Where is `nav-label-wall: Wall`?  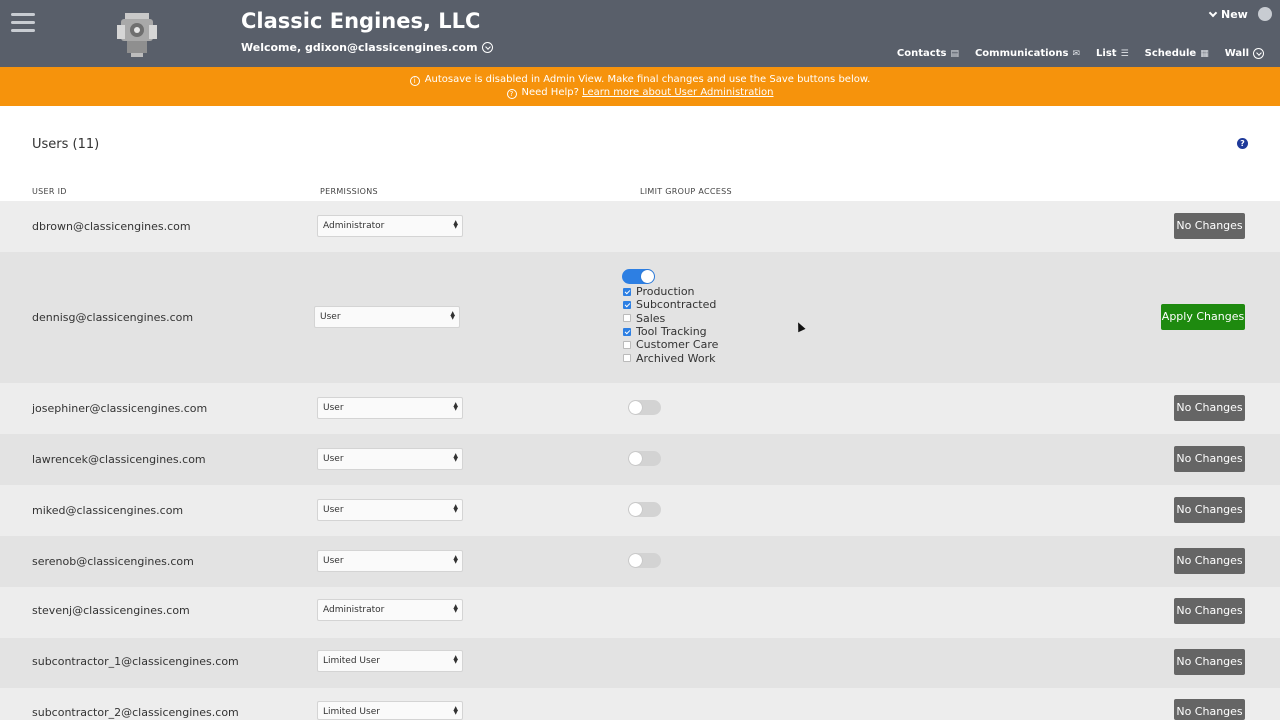 nav-label-wall: Wall is located at coordinates (1236, 53).